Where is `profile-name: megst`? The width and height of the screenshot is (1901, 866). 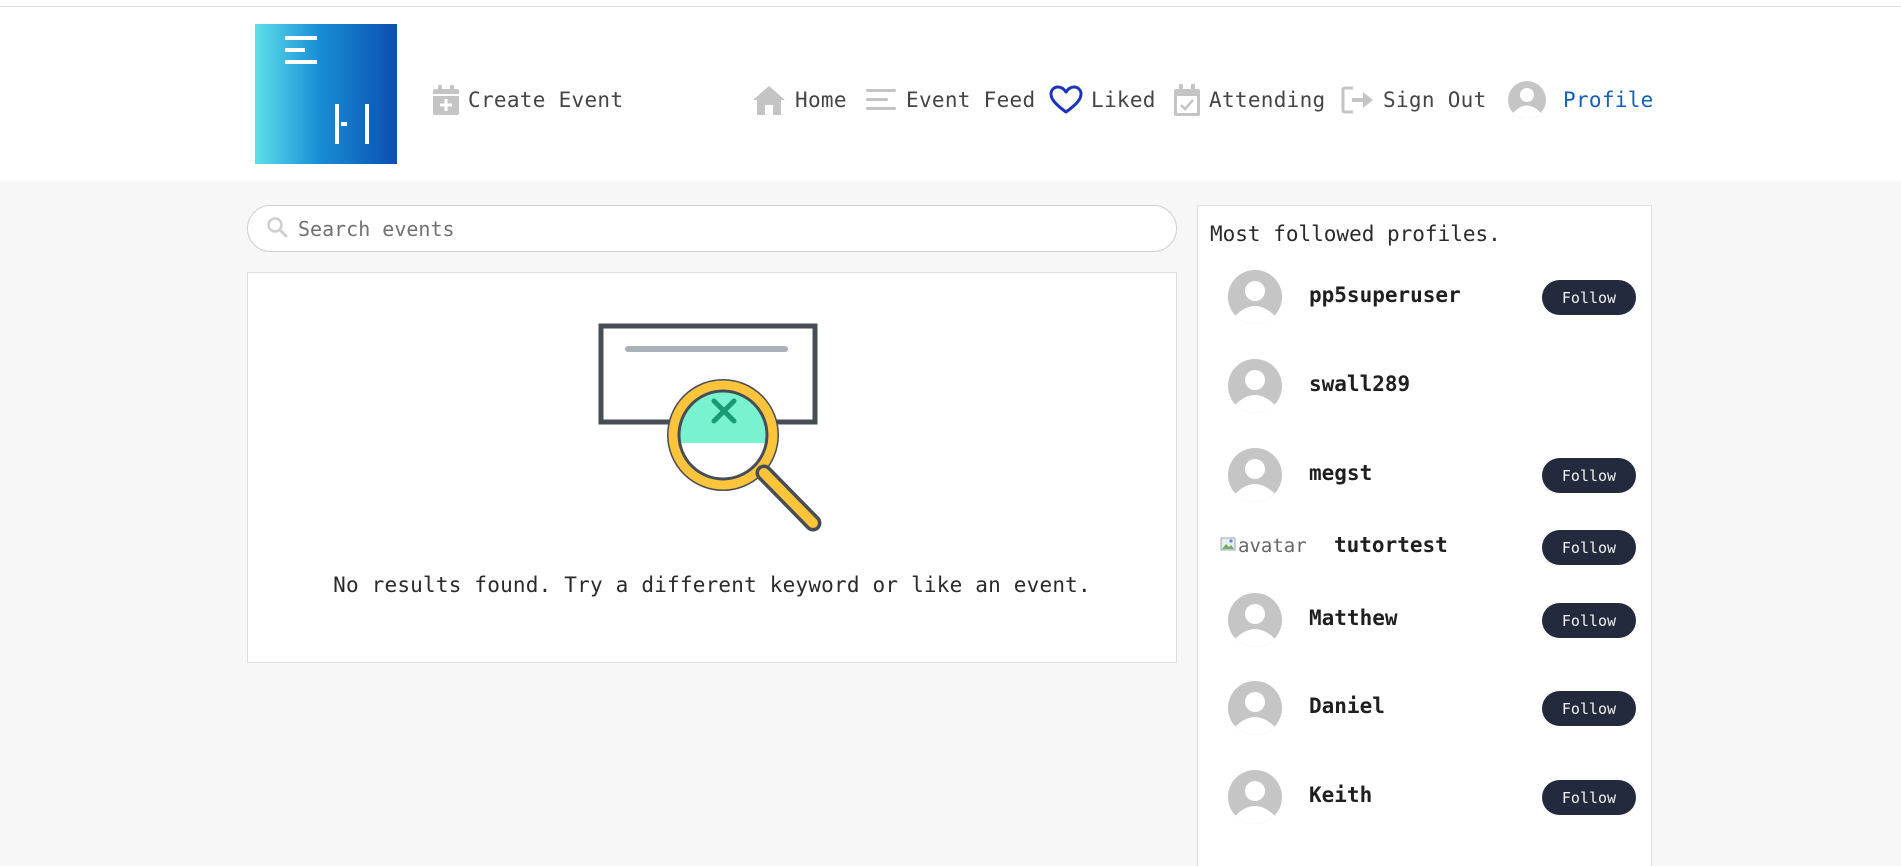
profile-name: megst is located at coordinates (1340, 473).